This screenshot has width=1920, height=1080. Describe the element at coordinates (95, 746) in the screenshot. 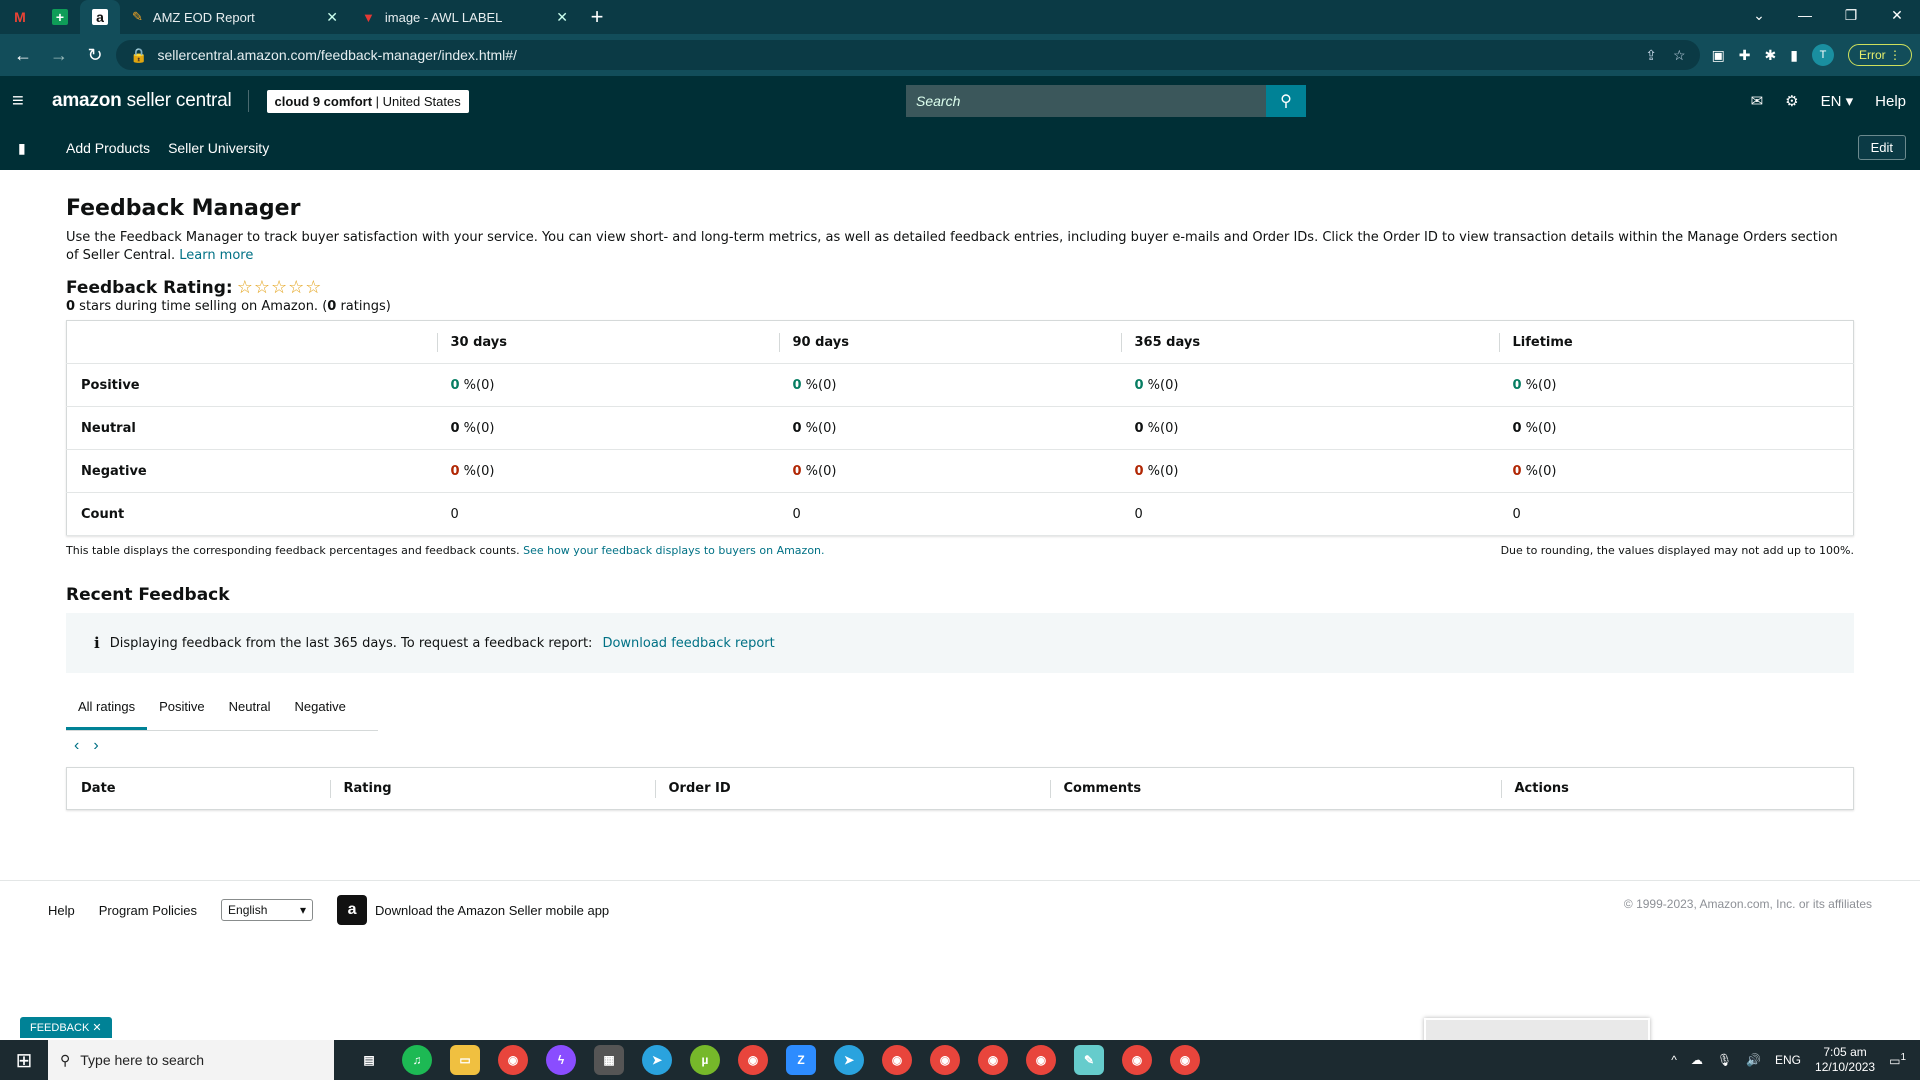

I see `chevron-right-icon: ›` at that location.